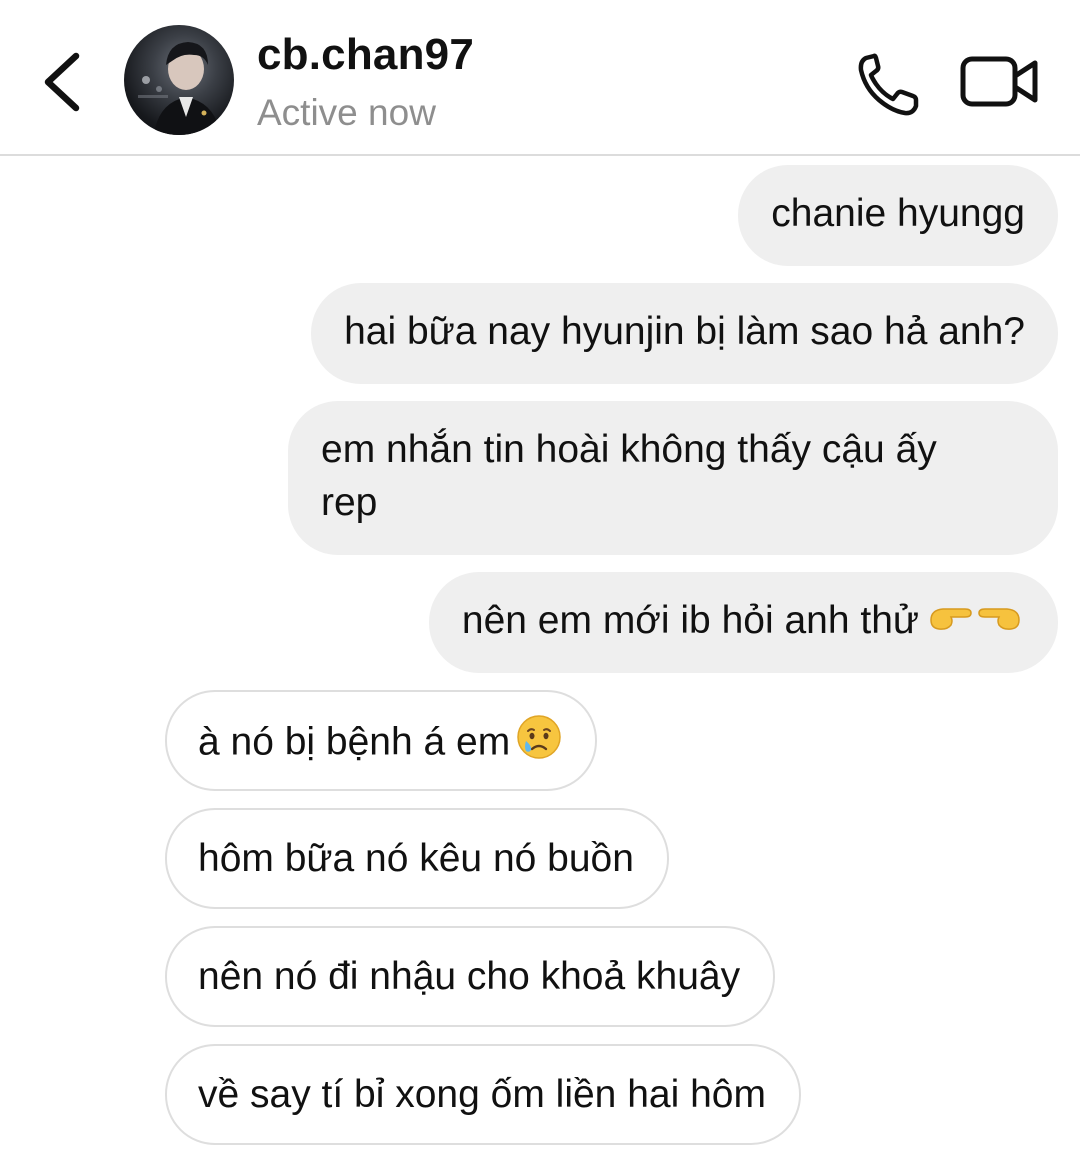 This screenshot has width=1080, height=1151. I want to click on message-text: hôm bữa nó kêu nó buồn, so click(416, 858).